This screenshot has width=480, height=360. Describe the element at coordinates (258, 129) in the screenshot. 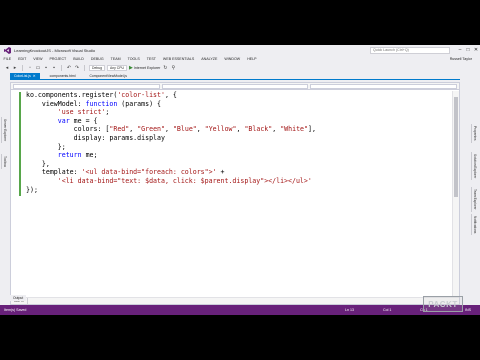

I see `code-token: "Black"` at that location.